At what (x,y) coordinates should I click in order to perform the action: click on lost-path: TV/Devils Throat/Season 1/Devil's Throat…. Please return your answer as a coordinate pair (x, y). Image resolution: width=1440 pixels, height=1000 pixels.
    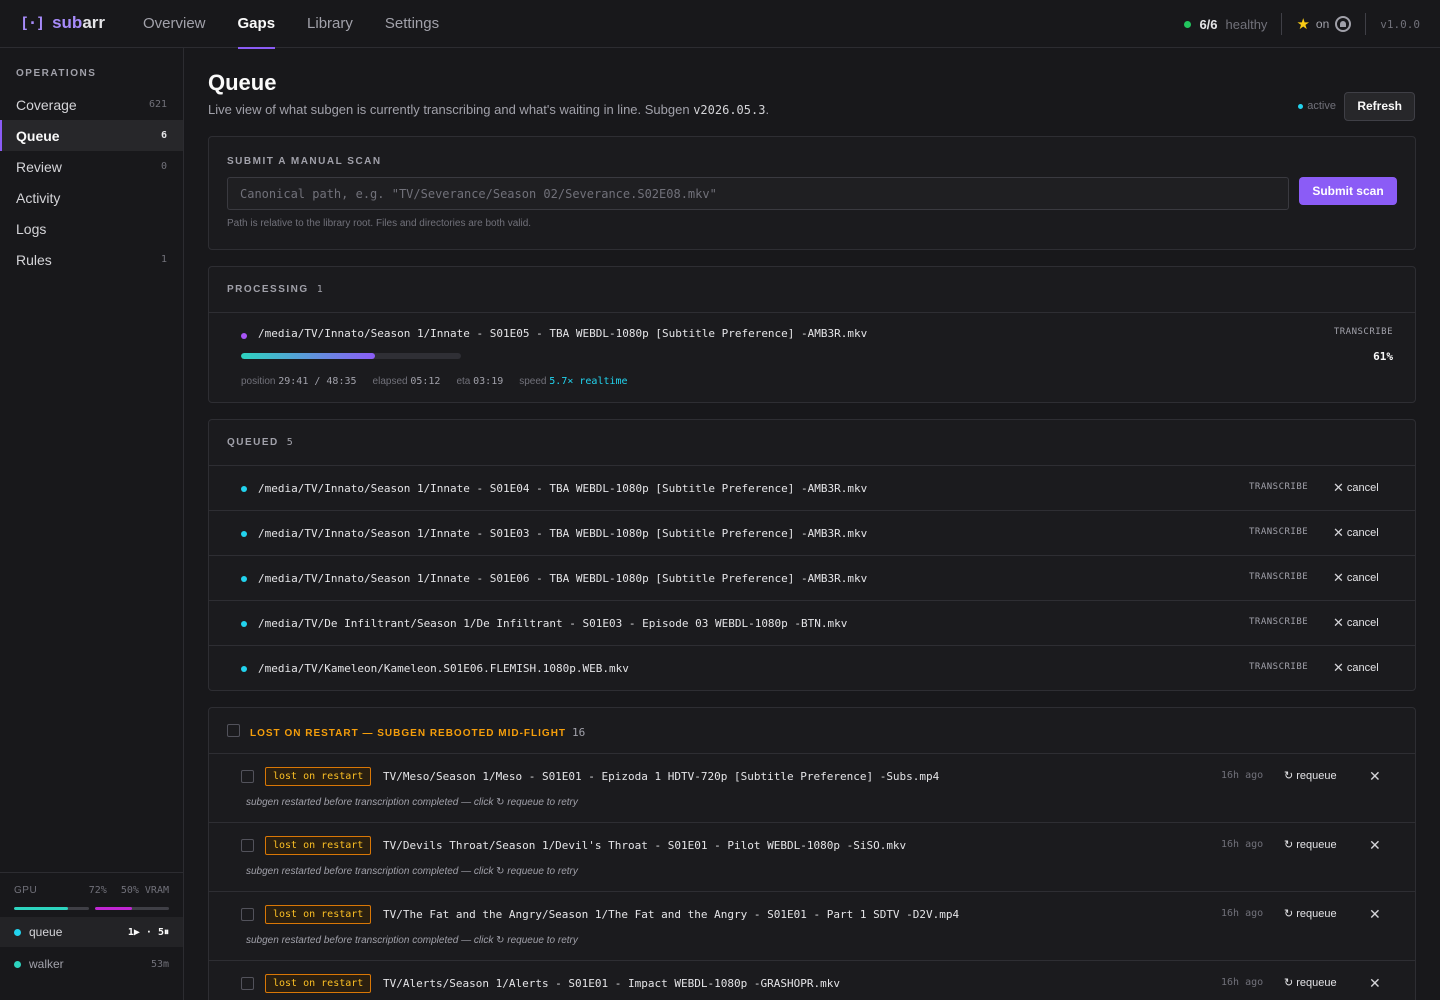
    Looking at the image, I should click on (645, 845).